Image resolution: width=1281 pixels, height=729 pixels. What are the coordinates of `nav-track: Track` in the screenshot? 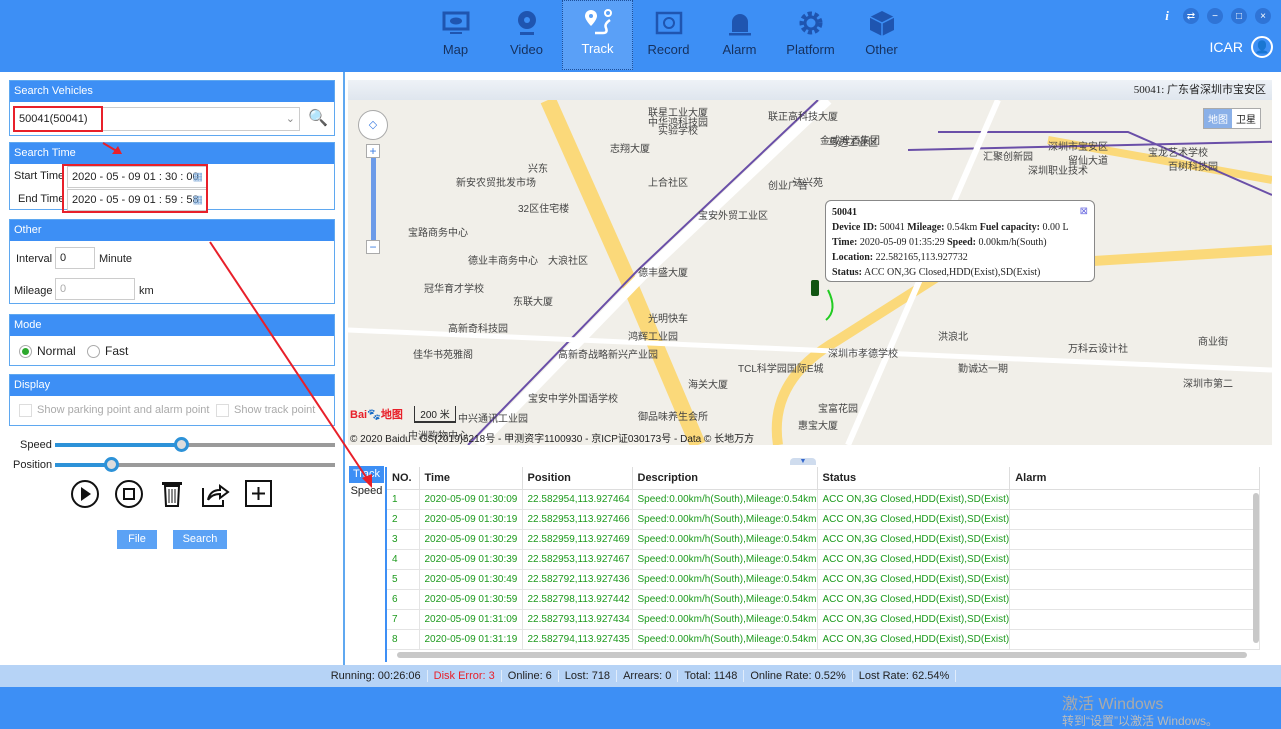 It's located at (597, 35).